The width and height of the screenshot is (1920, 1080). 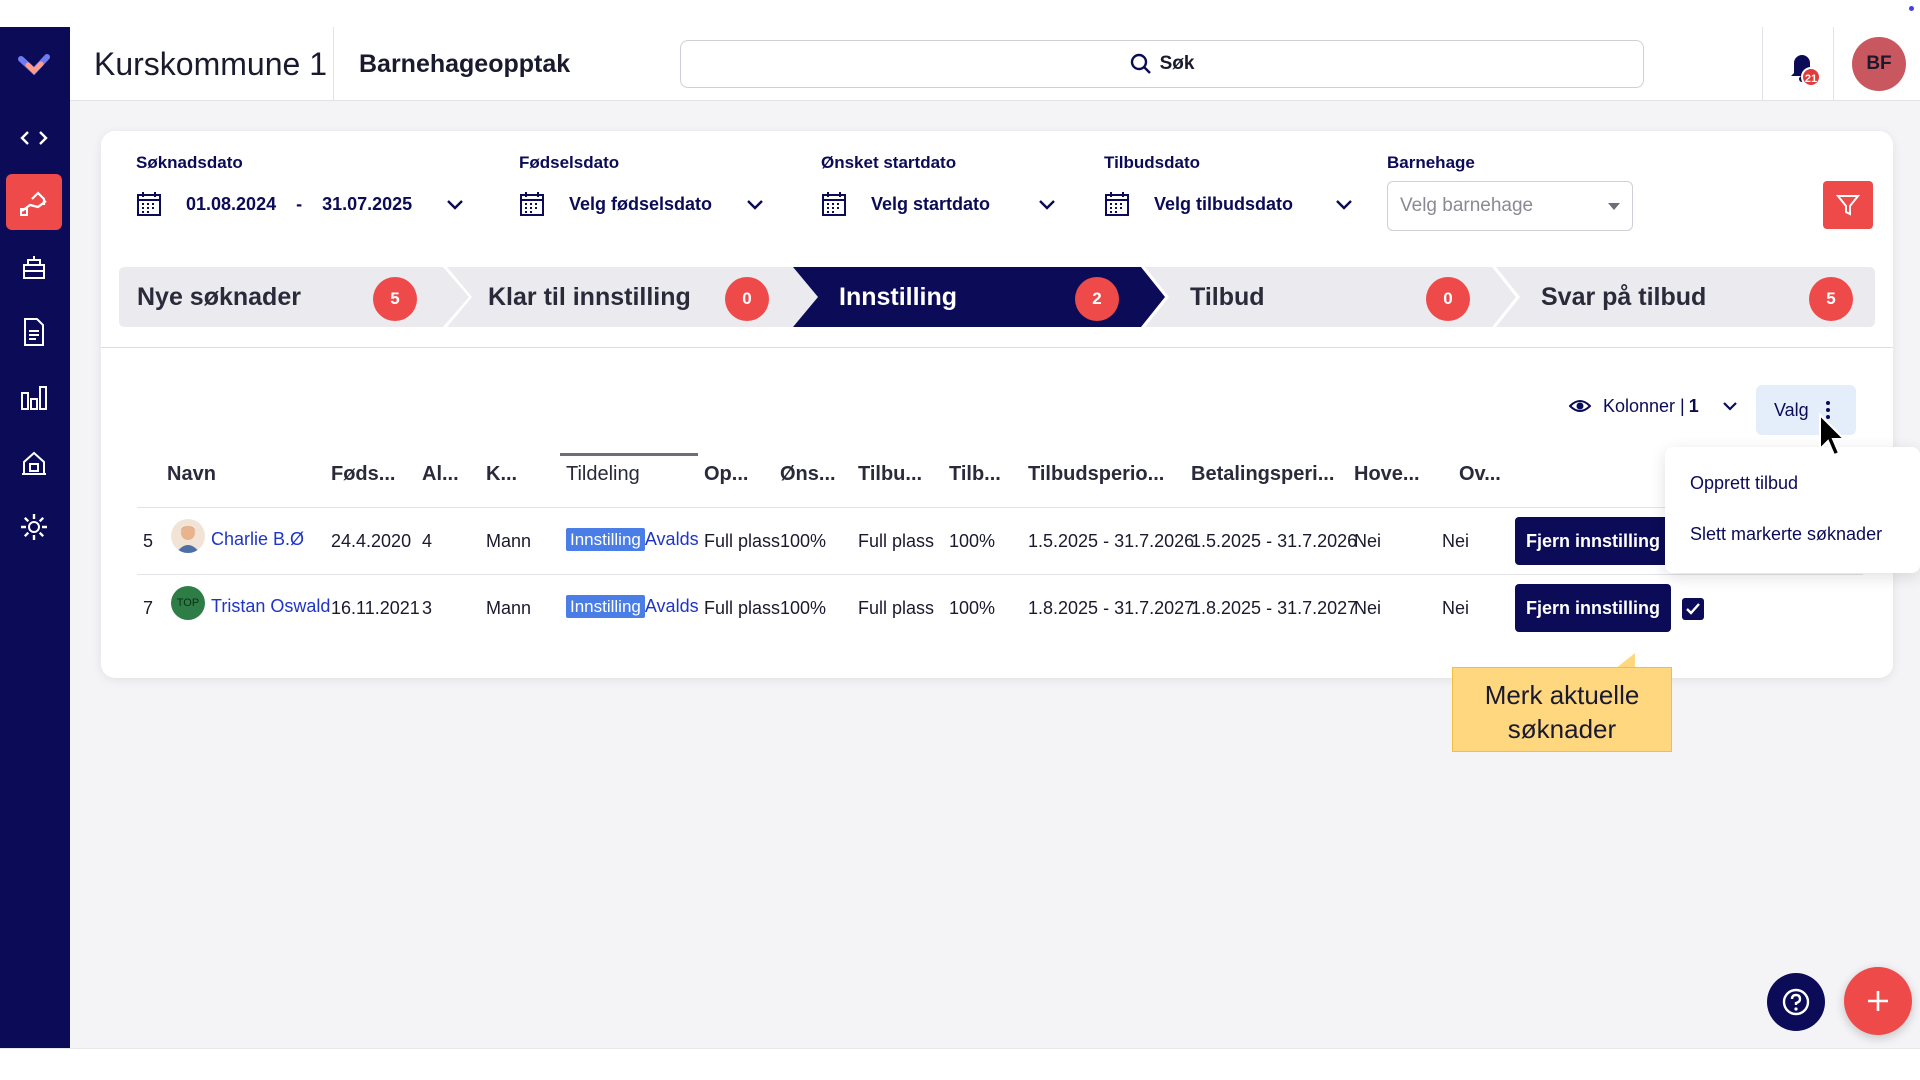 What do you see at coordinates (1274, 541) in the screenshot?
I see `payment-period: 1.5.2025 - 31.7.2026` at bounding box center [1274, 541].